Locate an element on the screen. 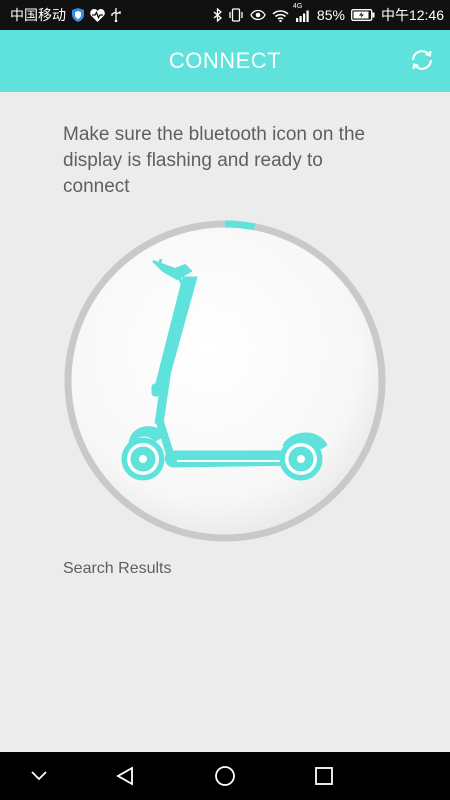  page-title: CONNECT is located at coordinates (225, 60).